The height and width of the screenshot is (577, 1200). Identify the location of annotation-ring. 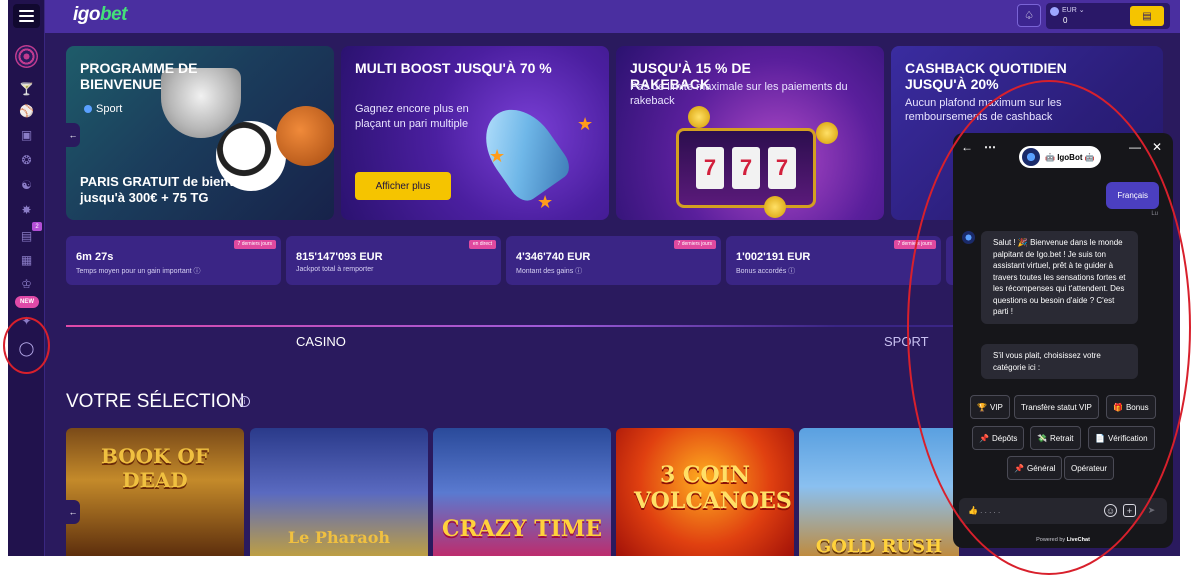
(26, 345).